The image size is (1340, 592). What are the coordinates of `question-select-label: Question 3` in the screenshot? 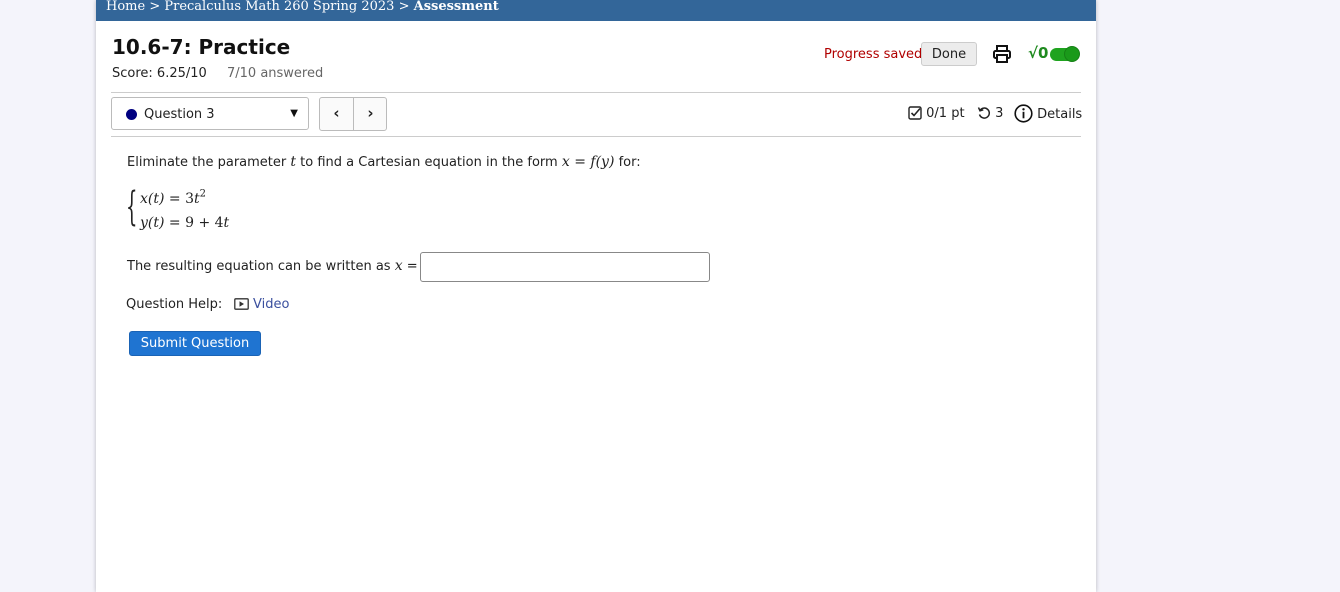 It's located at (179, 114).